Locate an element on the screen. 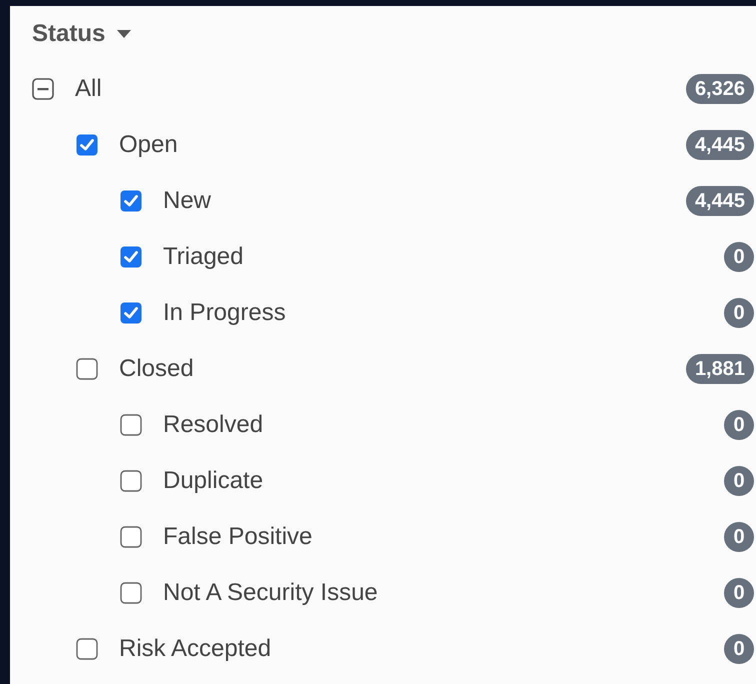 The image size is (756, 684). status-label: In Progress is located at coordinates (224, 313).